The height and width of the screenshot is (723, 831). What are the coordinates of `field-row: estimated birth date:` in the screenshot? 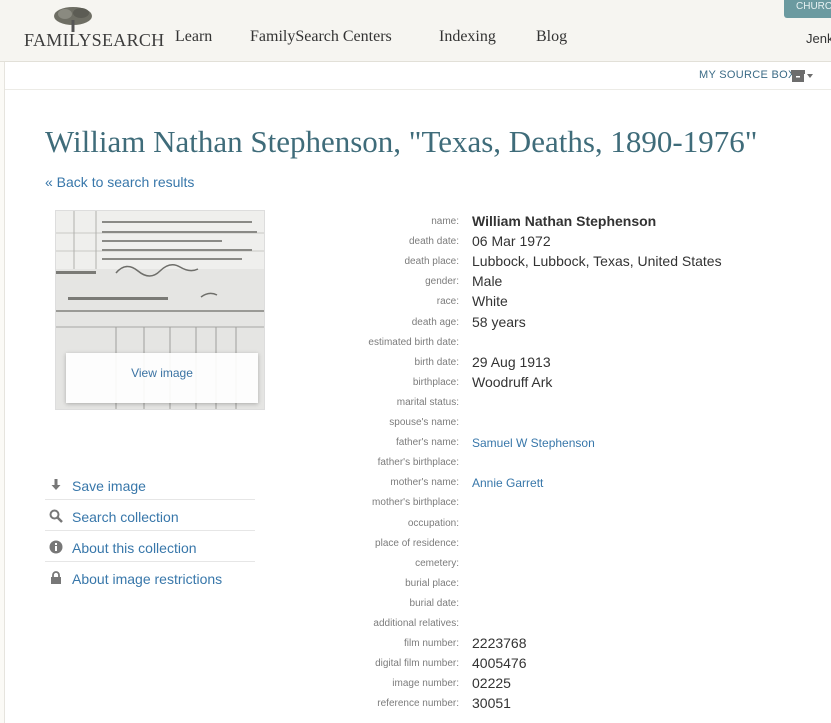 It's located at (418, 343).